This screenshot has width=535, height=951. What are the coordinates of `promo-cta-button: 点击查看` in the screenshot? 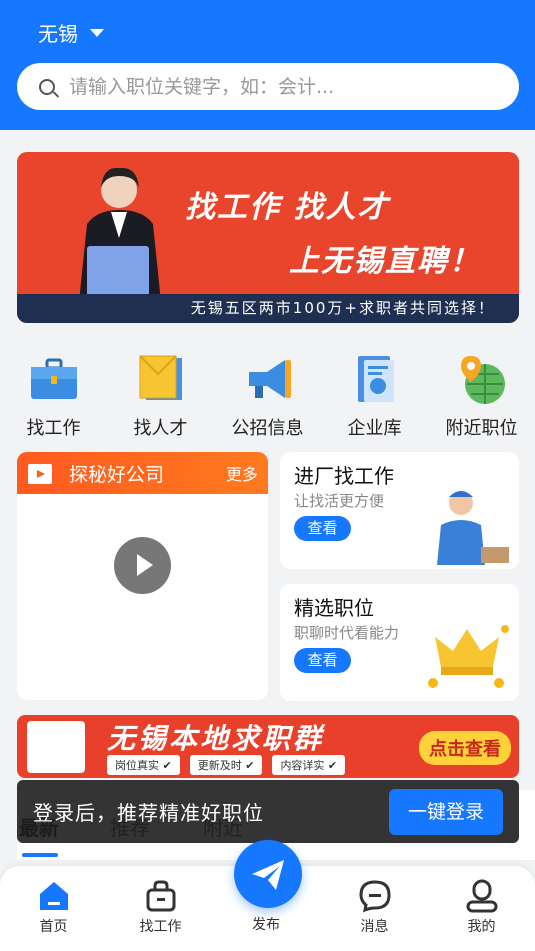 It's located at (465, 748).